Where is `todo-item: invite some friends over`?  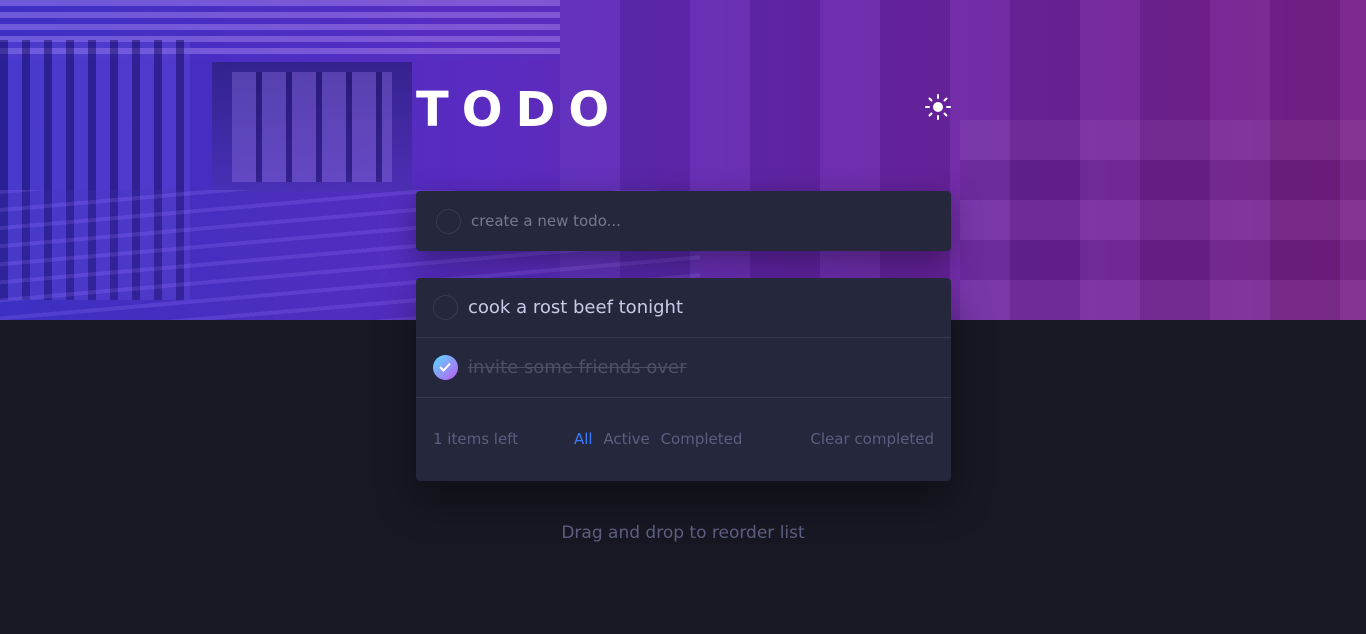 todo-item: invite some friends over is located at coordinates (683, 368).